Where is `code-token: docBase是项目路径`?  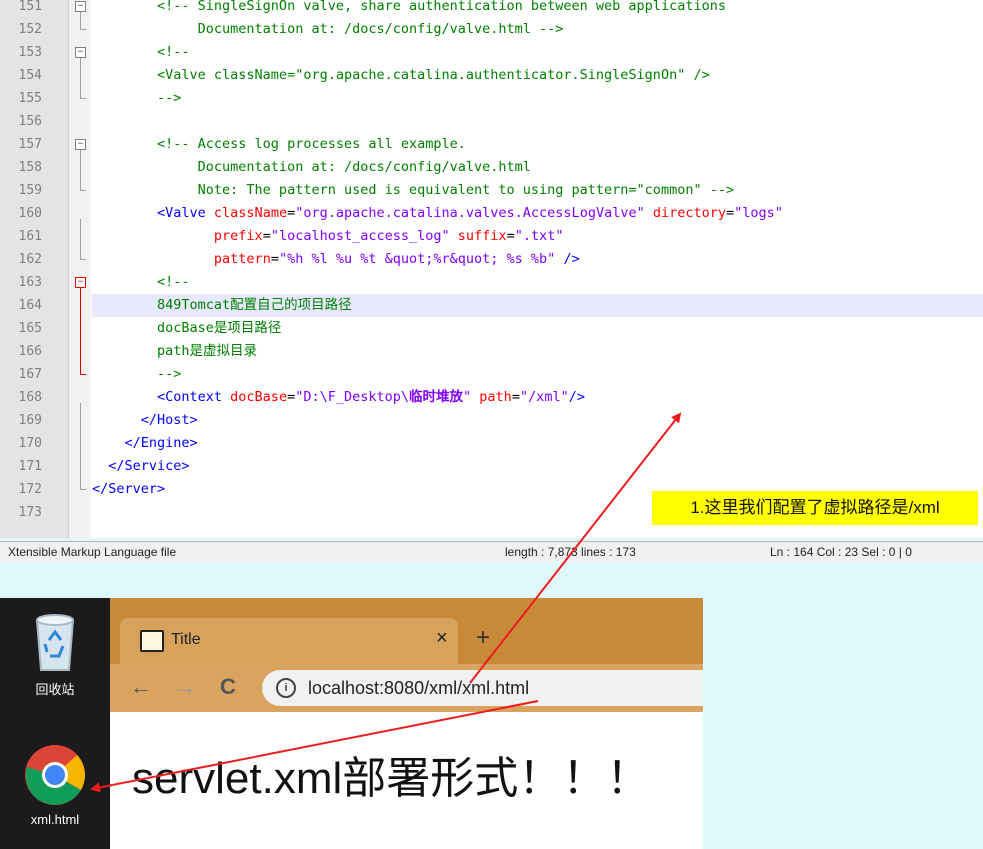
code-token: docBase是项目路径 is located at coordinates (187, 328).